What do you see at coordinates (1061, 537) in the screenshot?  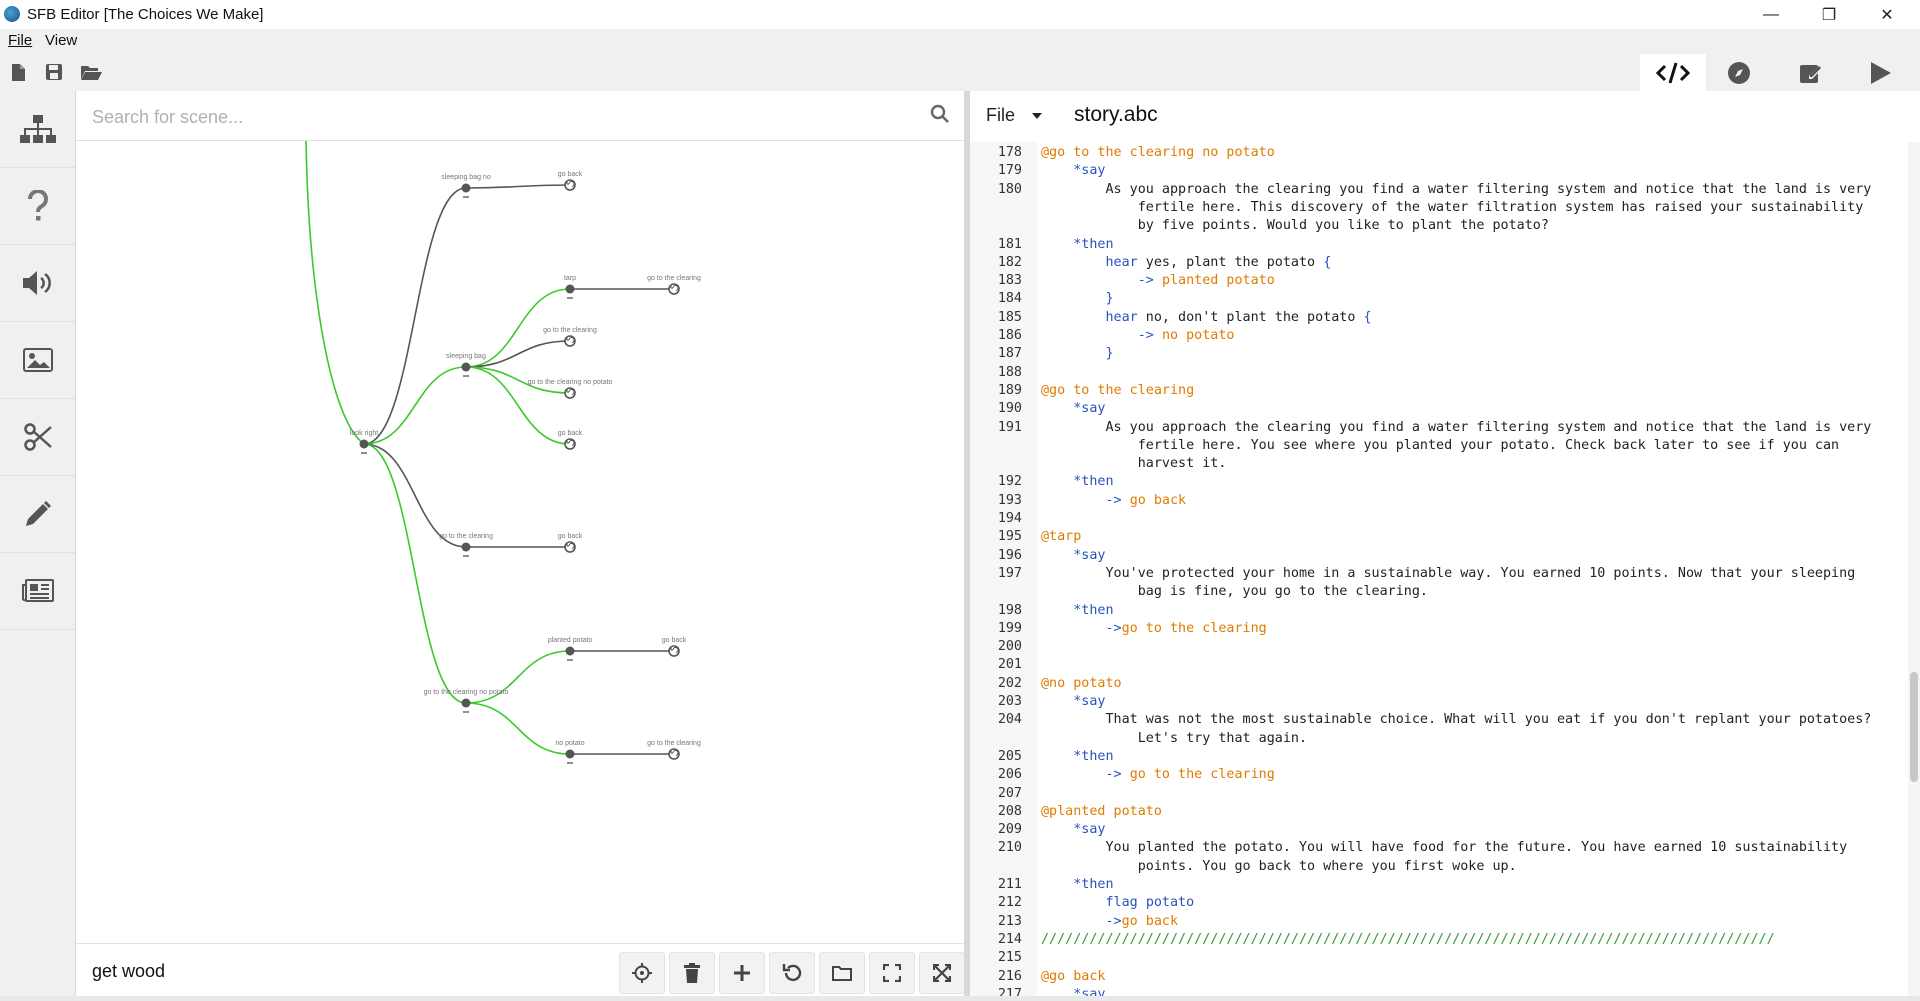 I see `line-text: @tarp` at bounding box center [1061, 537].